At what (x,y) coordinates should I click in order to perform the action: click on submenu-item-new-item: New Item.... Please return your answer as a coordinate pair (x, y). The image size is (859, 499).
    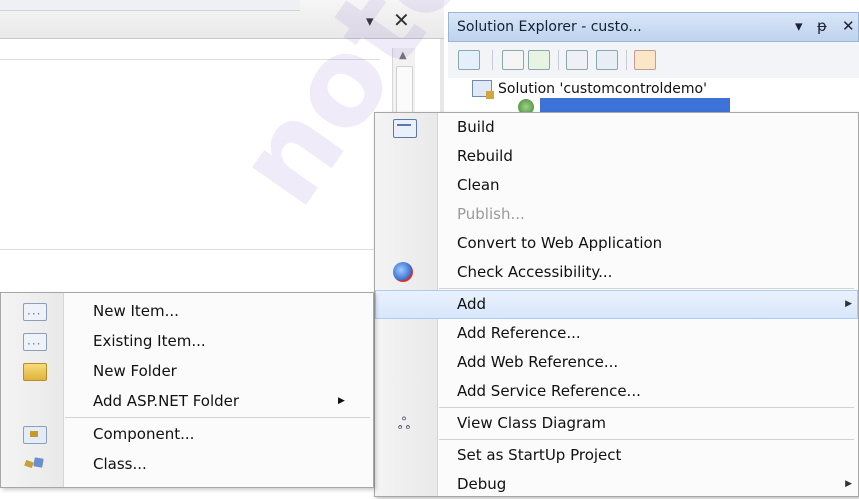
    Looking at the image, I should click on (187, 312).